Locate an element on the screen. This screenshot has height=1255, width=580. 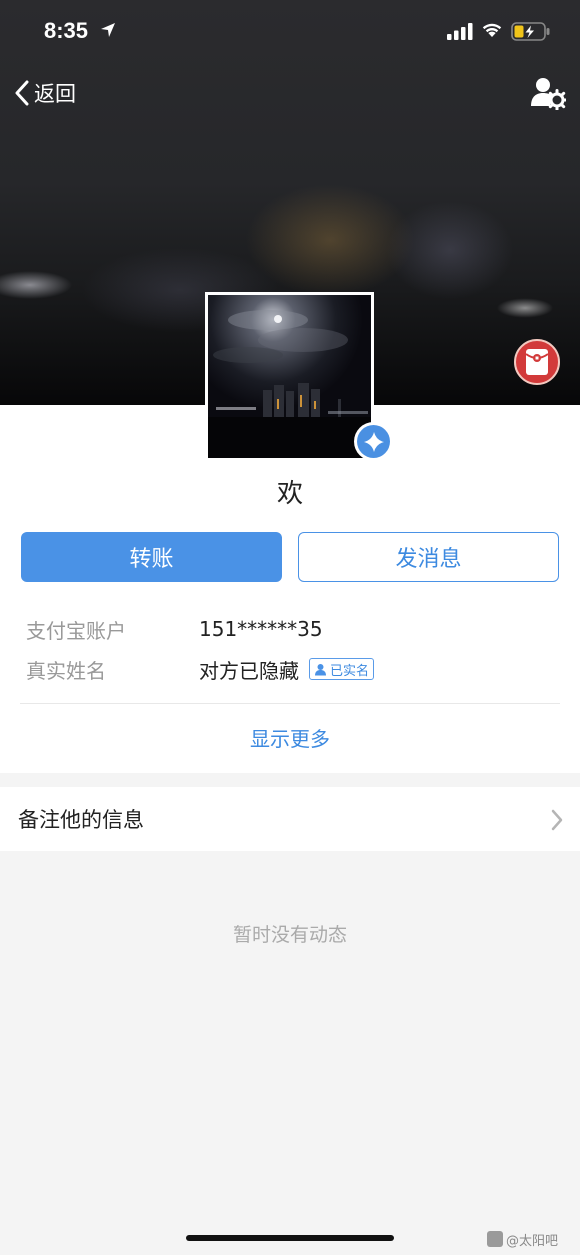
user-settings-icon is located at coordinates (548, 93).